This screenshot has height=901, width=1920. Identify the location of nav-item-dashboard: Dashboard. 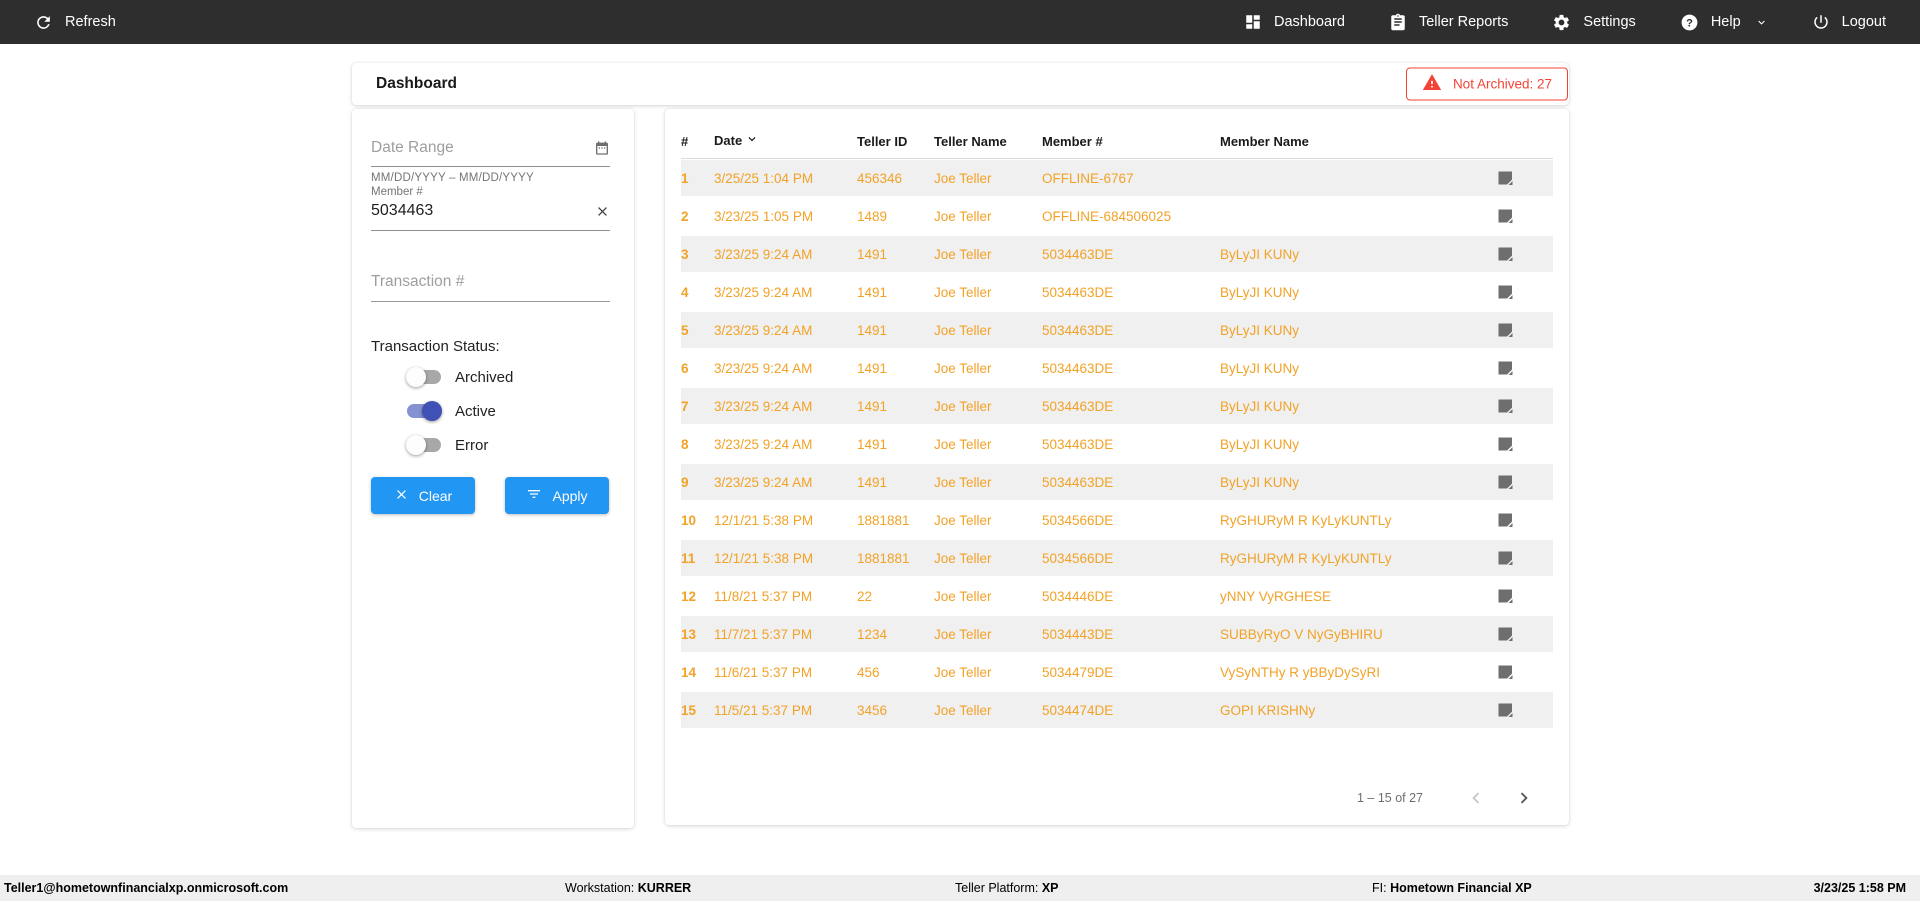
(1294, 22).